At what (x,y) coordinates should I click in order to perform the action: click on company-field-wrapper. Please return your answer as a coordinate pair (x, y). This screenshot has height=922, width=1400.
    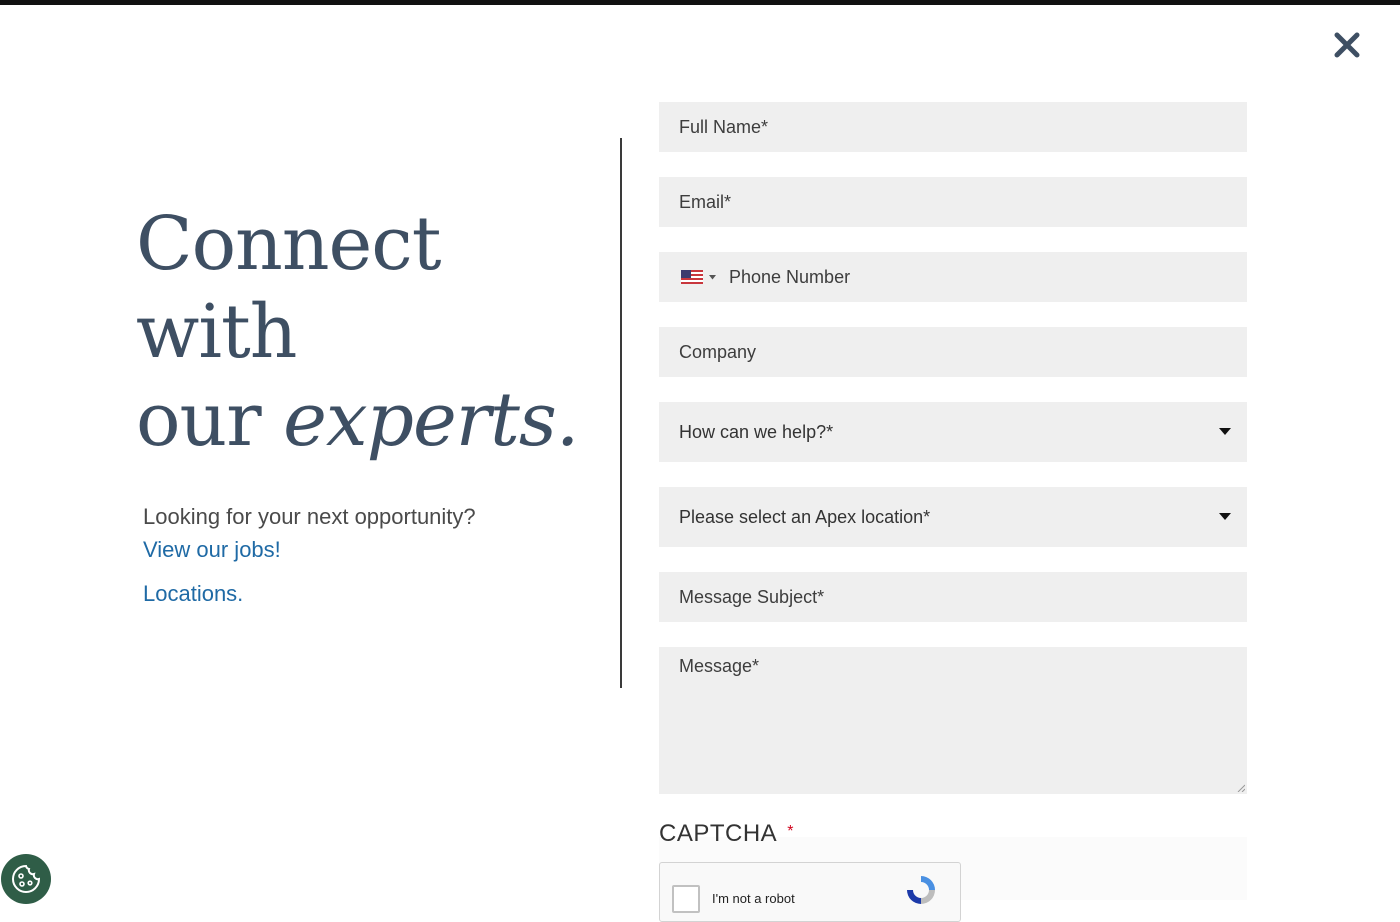
    Looking at the image, I should click on (953, 352).